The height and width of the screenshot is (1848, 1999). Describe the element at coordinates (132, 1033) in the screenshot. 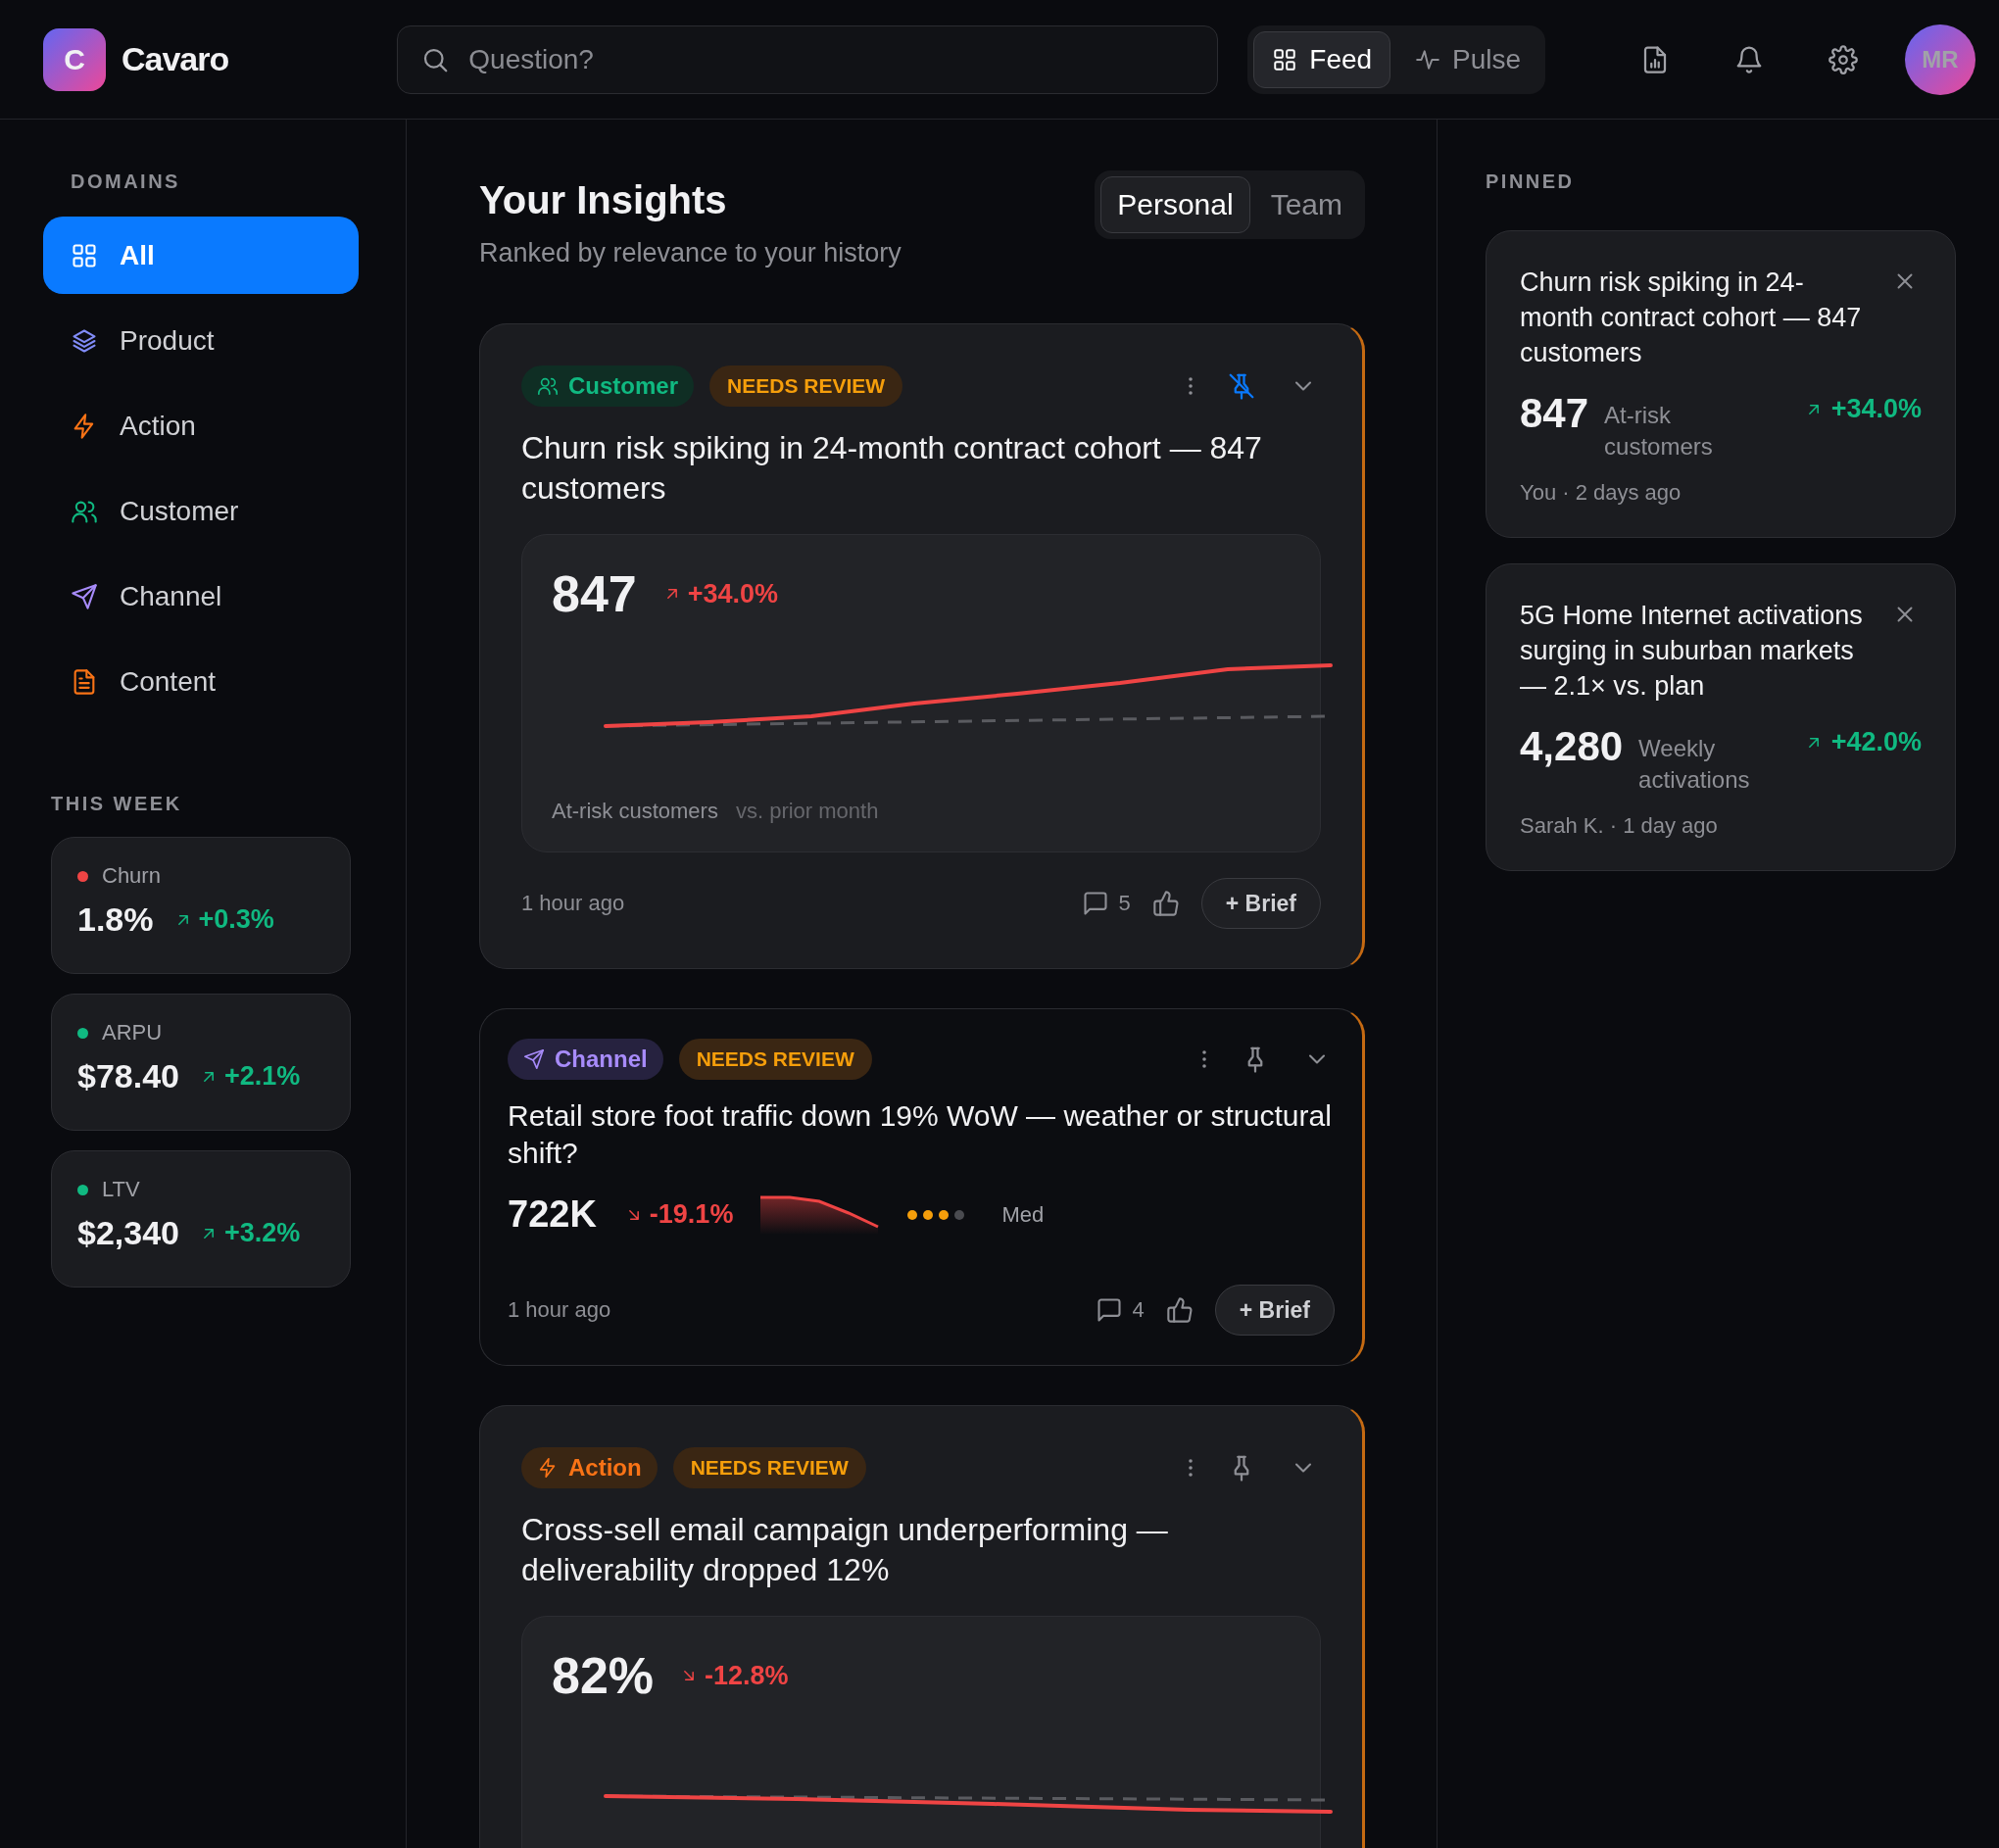

I see `metric-label: ARPU` at that location.